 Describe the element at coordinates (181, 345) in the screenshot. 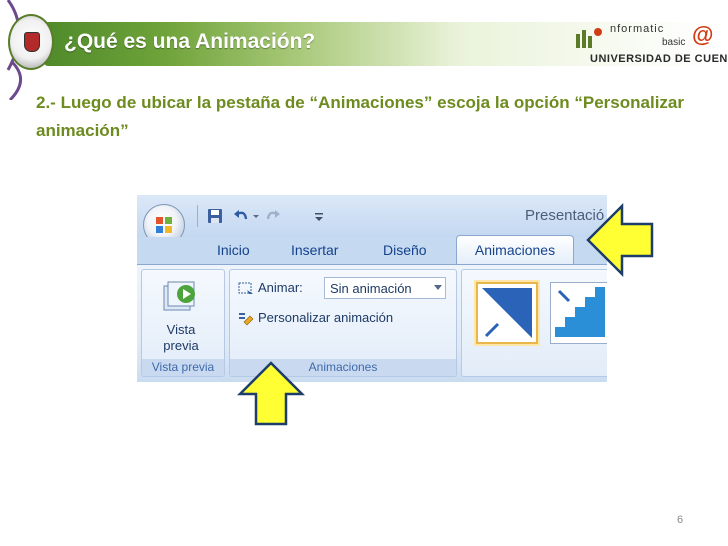

I see `preview-label-line2: previa` at that location.